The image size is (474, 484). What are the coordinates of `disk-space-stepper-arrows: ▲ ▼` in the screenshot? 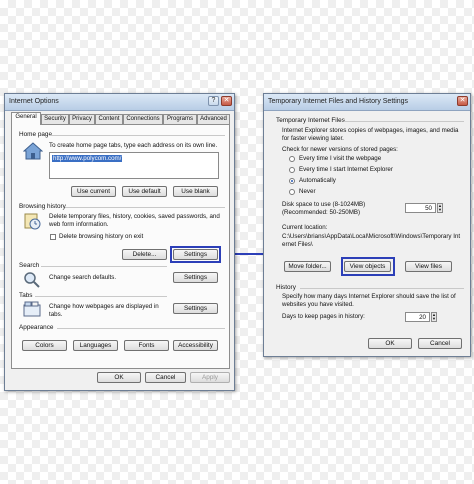 It's located at (440, 208).